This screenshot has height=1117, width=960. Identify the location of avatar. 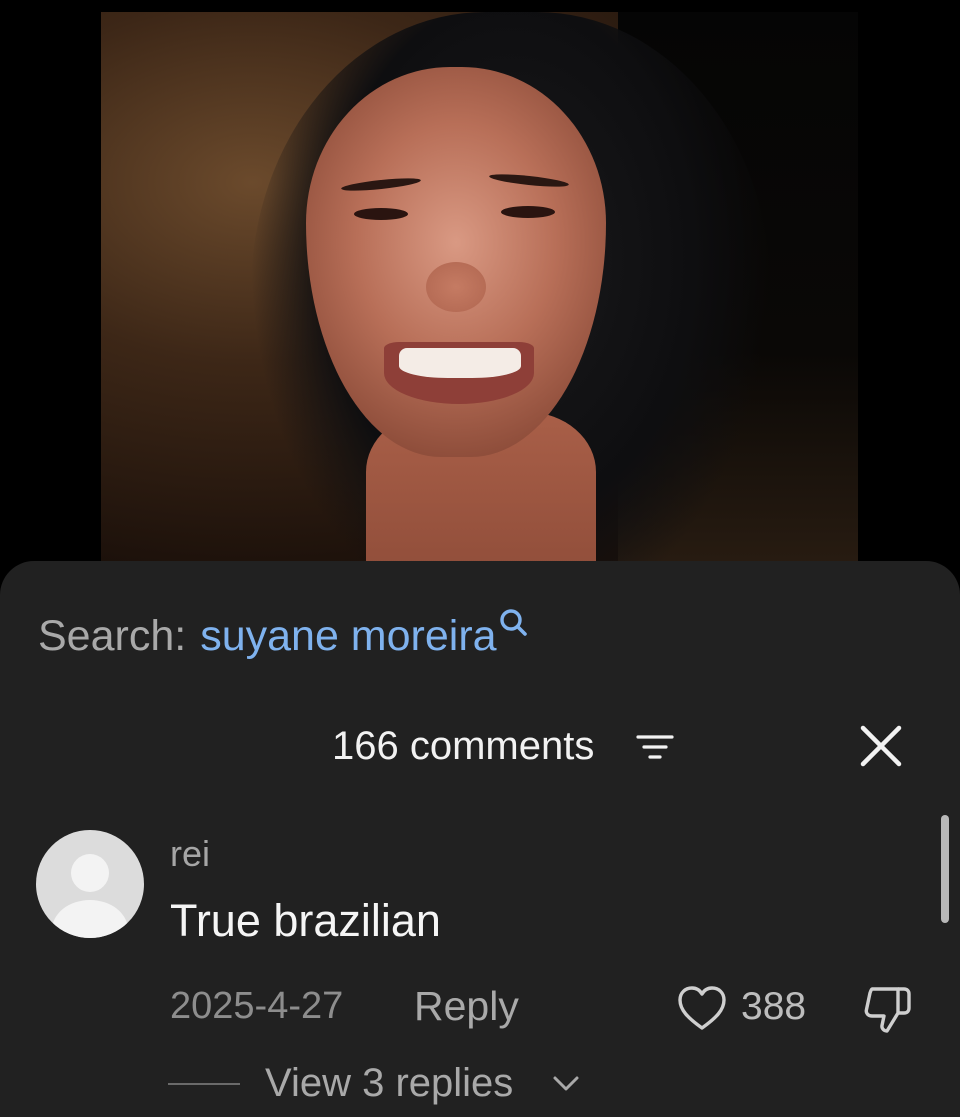
(90, 884).